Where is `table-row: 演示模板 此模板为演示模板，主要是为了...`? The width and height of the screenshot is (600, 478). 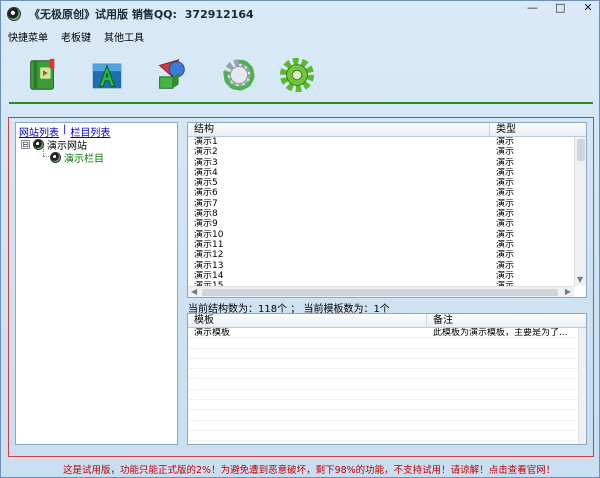
table-row: 演示模板 此模板为演示模板，主要是为了... is located at coordinates (387, 333).